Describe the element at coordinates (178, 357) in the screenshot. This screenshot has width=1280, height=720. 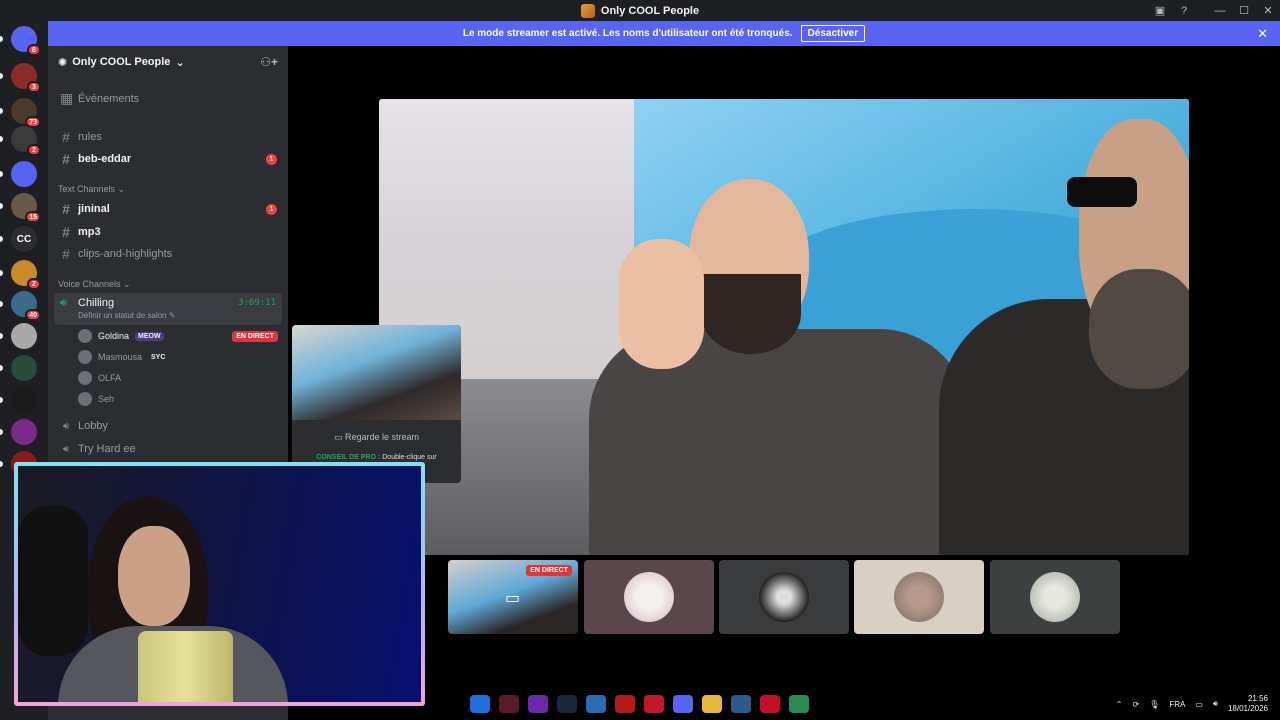
I see `voice-user: Masmousa SYC` at that location.